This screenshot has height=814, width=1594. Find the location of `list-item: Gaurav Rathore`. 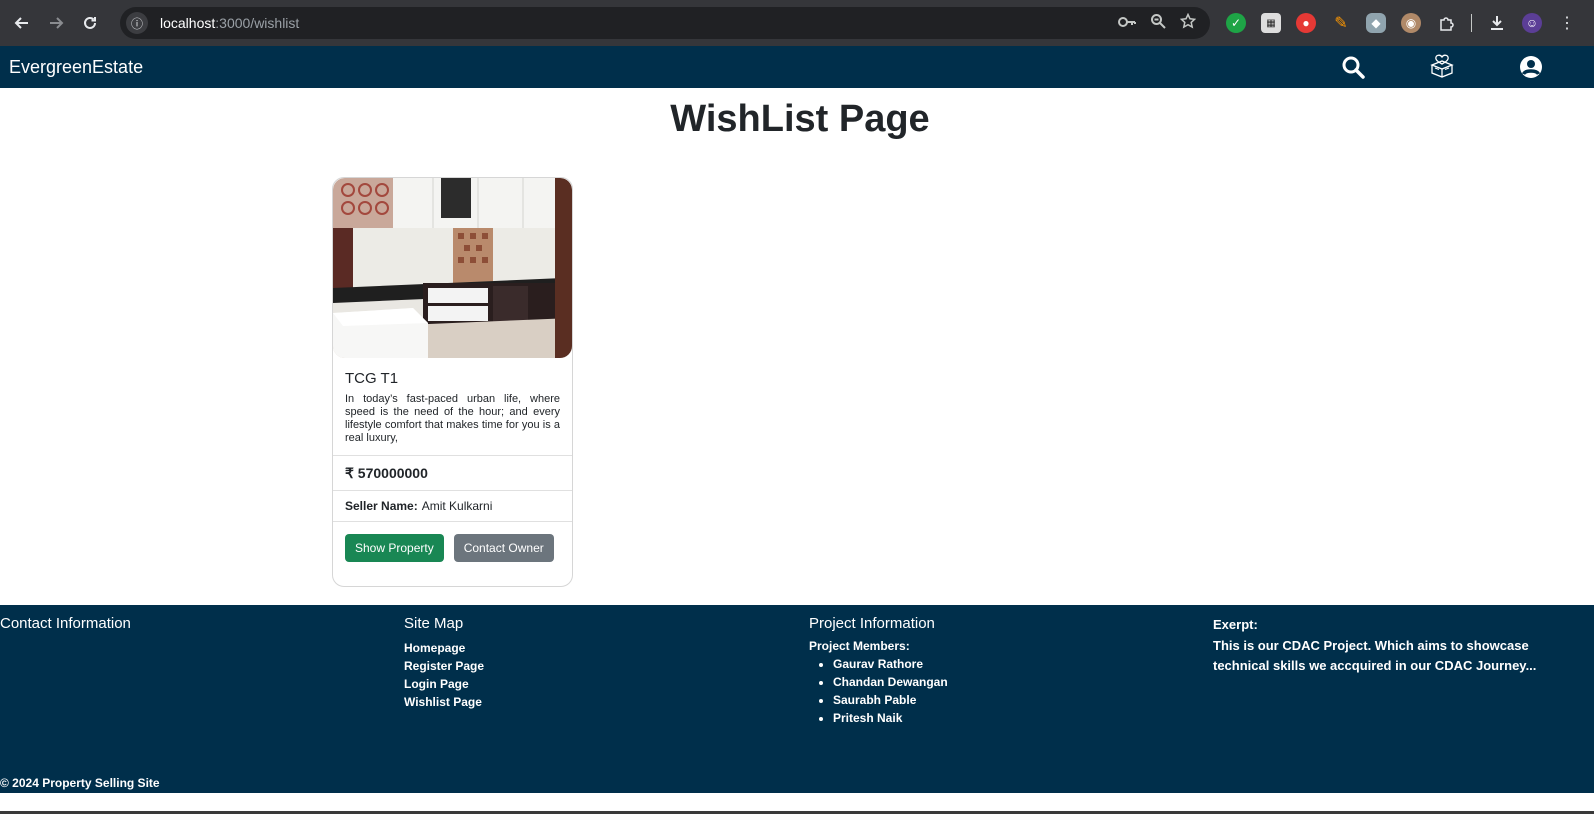

list-item: Gaurav Rathore is located at coordinates (890, 664).